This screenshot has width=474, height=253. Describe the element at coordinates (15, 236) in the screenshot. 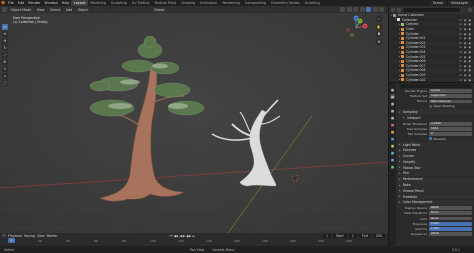

I see `timeline-menu-playback: Playback` at that location.